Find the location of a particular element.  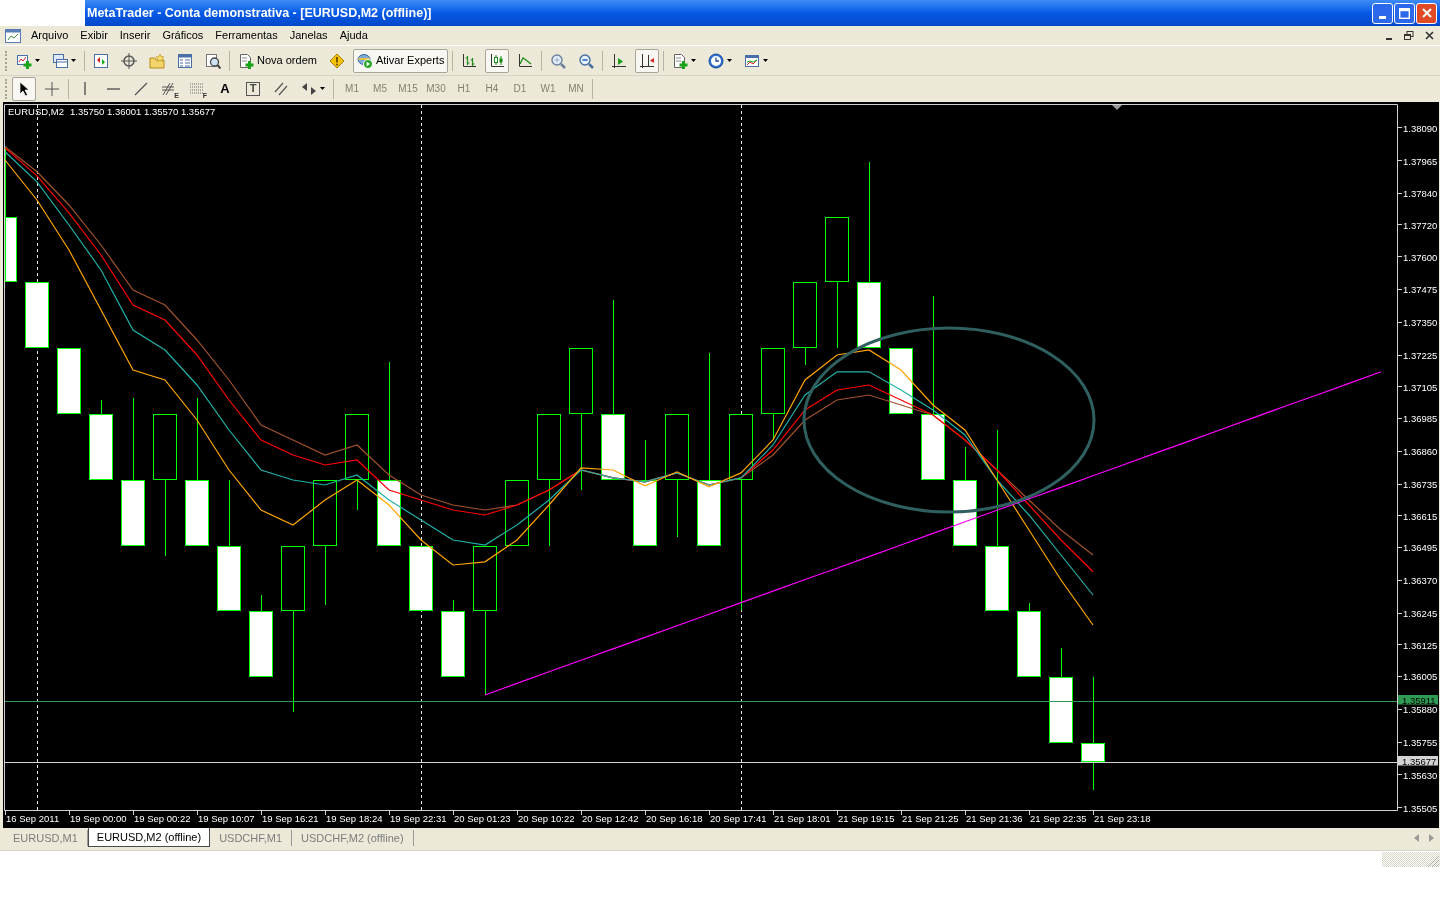

chart-tab: USDCHF,M1 is located at coordinates (251, 838).